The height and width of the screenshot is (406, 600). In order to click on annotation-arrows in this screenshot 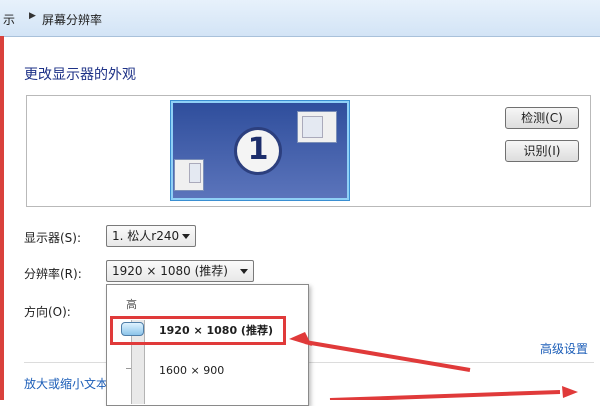, I will do `click(433, 366)`.